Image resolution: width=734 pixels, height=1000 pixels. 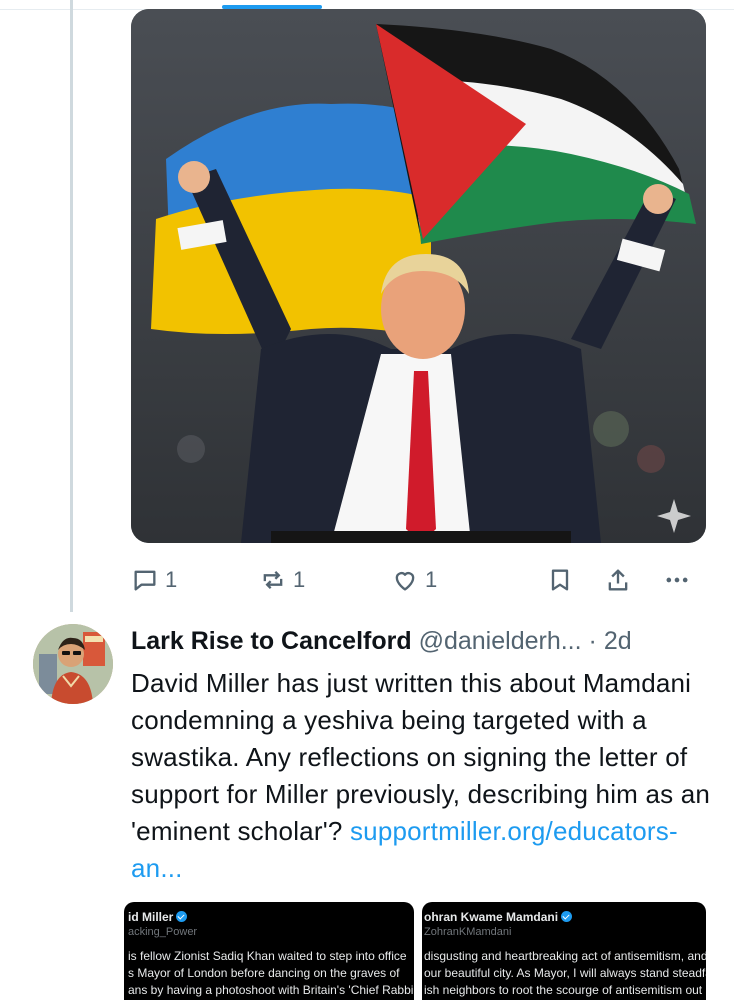 What do you see at coordinates (491, 917) in the screenshot?
I see `quoted-name-text: ohran Kwame Mamdani` at bounding box center [491, 917].